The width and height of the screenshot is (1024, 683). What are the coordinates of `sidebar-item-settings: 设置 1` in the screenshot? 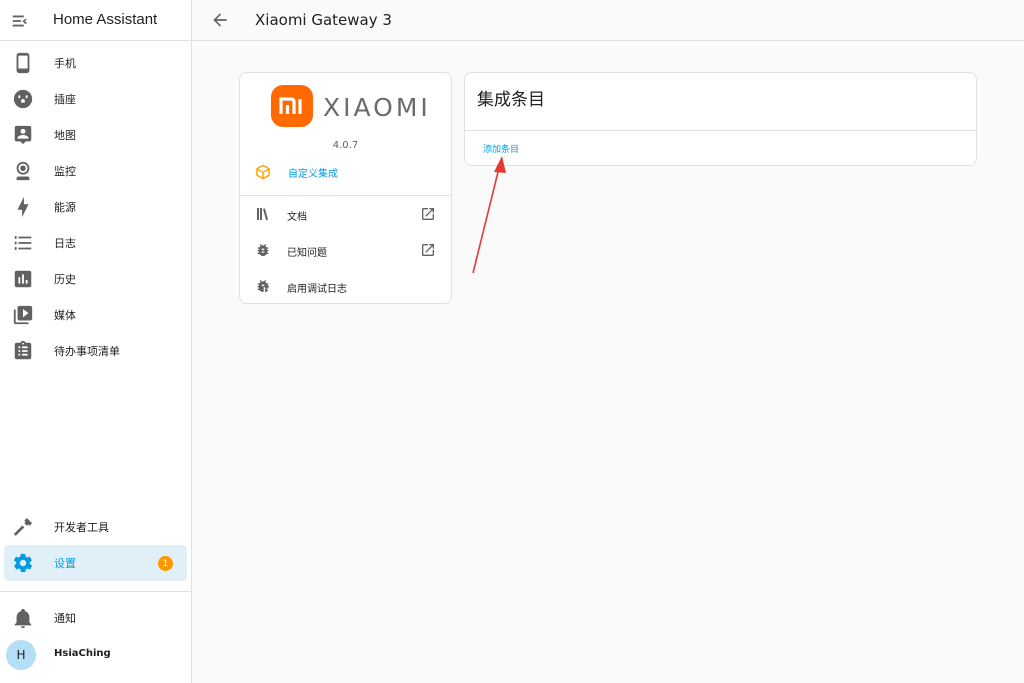 It's located at (95, 563).